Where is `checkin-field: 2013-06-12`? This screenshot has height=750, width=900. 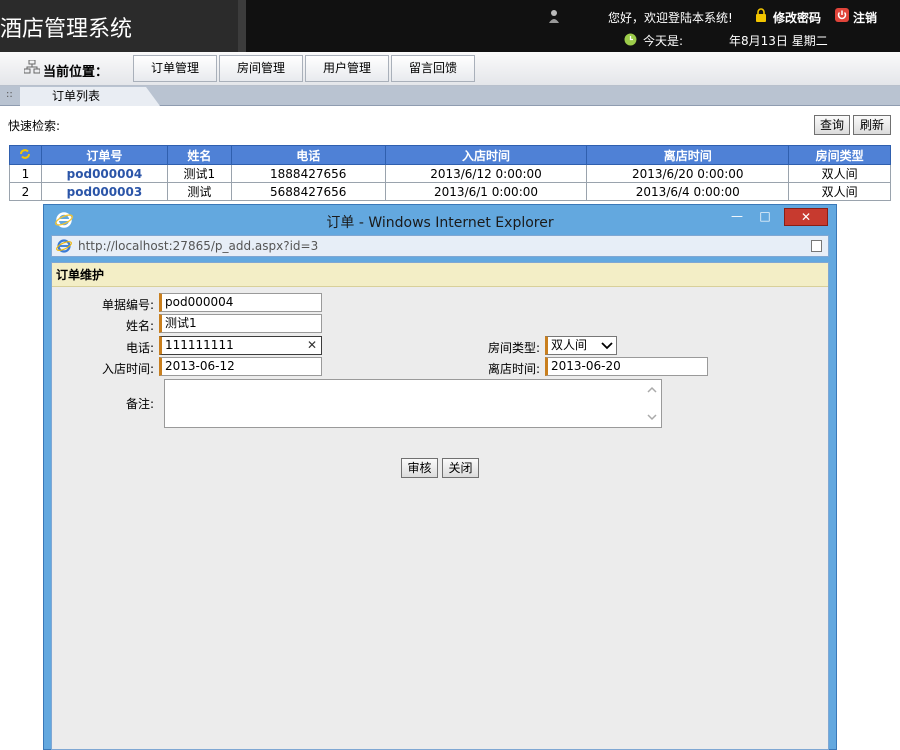 checkin-field: 2013-06-12 is located at coordinates (240, 366).